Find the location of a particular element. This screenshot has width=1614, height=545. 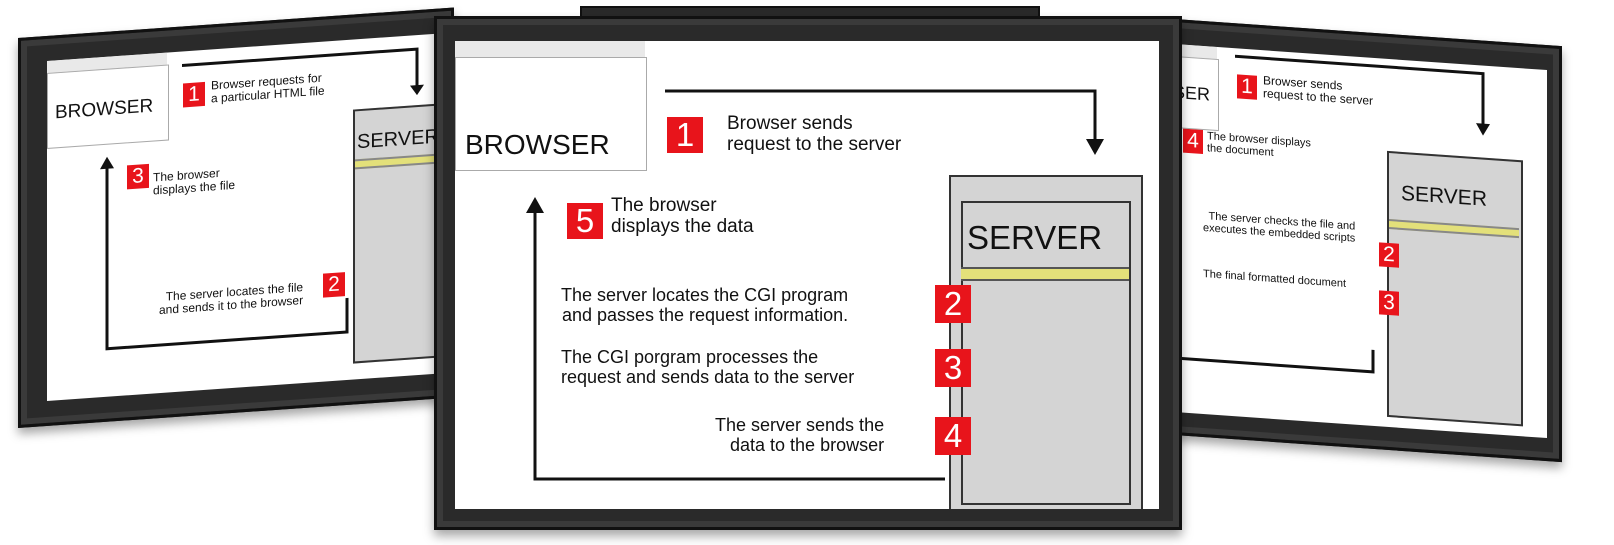

center-step-5-text: The browser displays the data is located at coordinates (682, 216).